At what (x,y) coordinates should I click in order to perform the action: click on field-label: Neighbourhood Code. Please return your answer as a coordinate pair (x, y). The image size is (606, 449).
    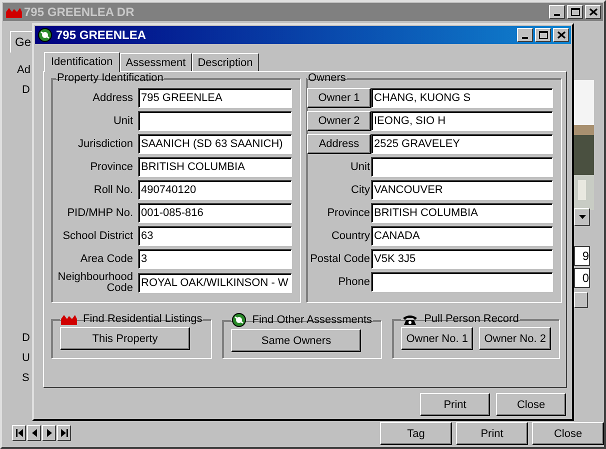
    Looking at the image, I should click on (95, 283).